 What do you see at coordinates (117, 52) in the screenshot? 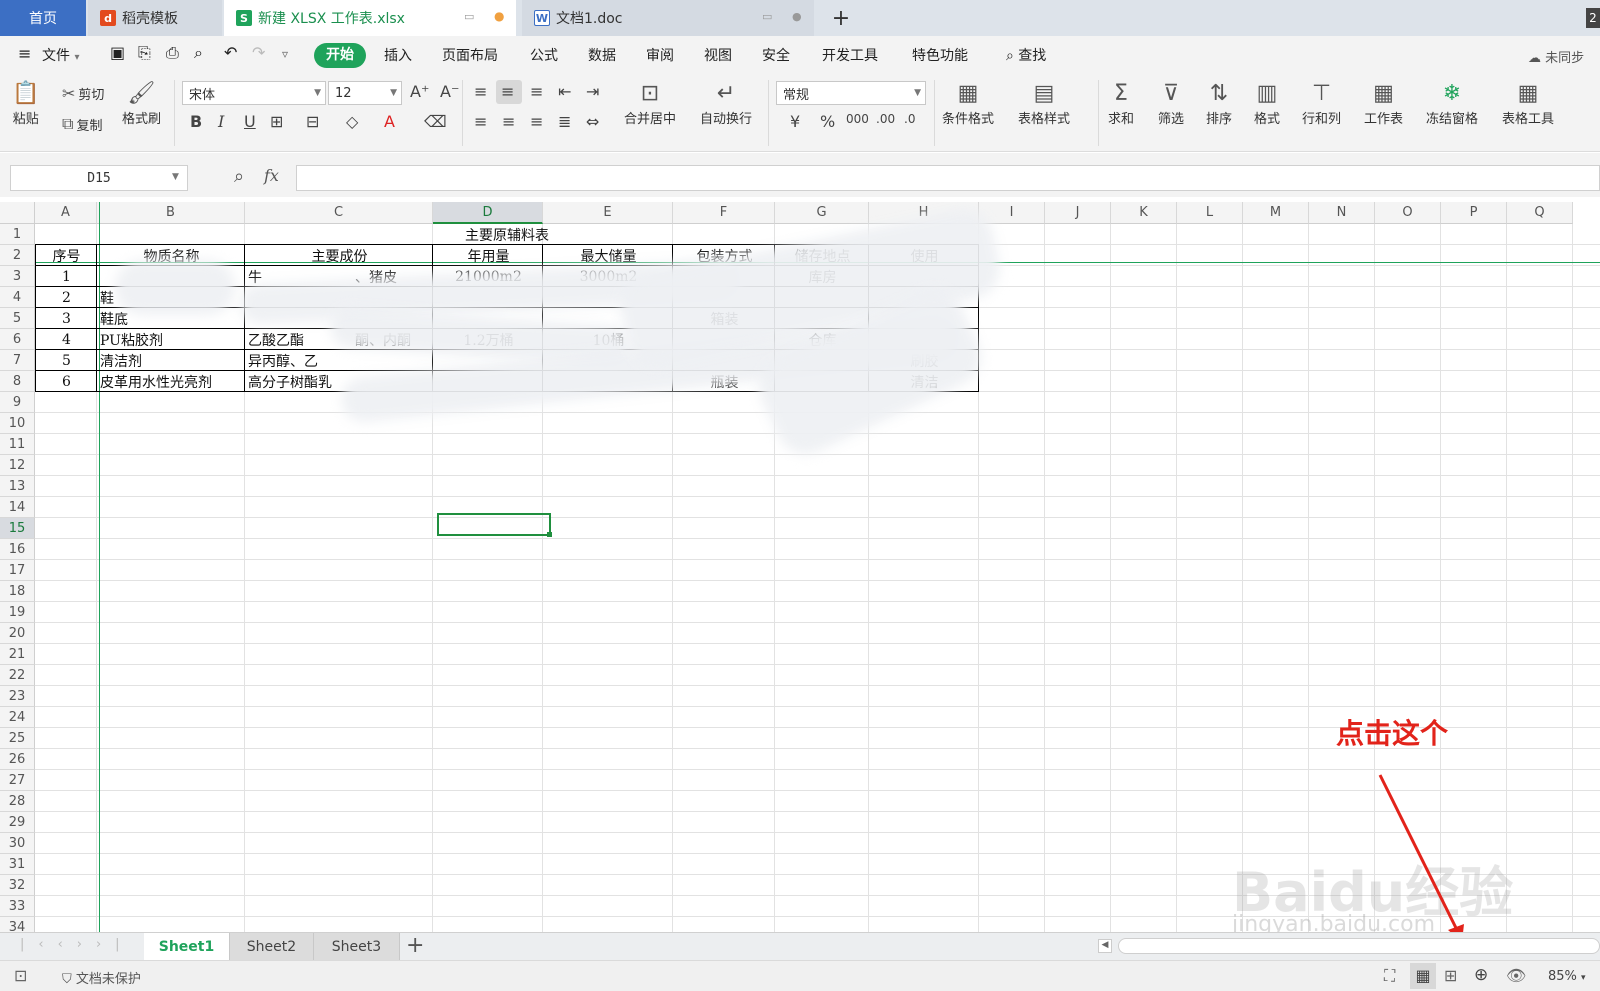
I see `save-icon: ▣` at bounding box center [117, 52].